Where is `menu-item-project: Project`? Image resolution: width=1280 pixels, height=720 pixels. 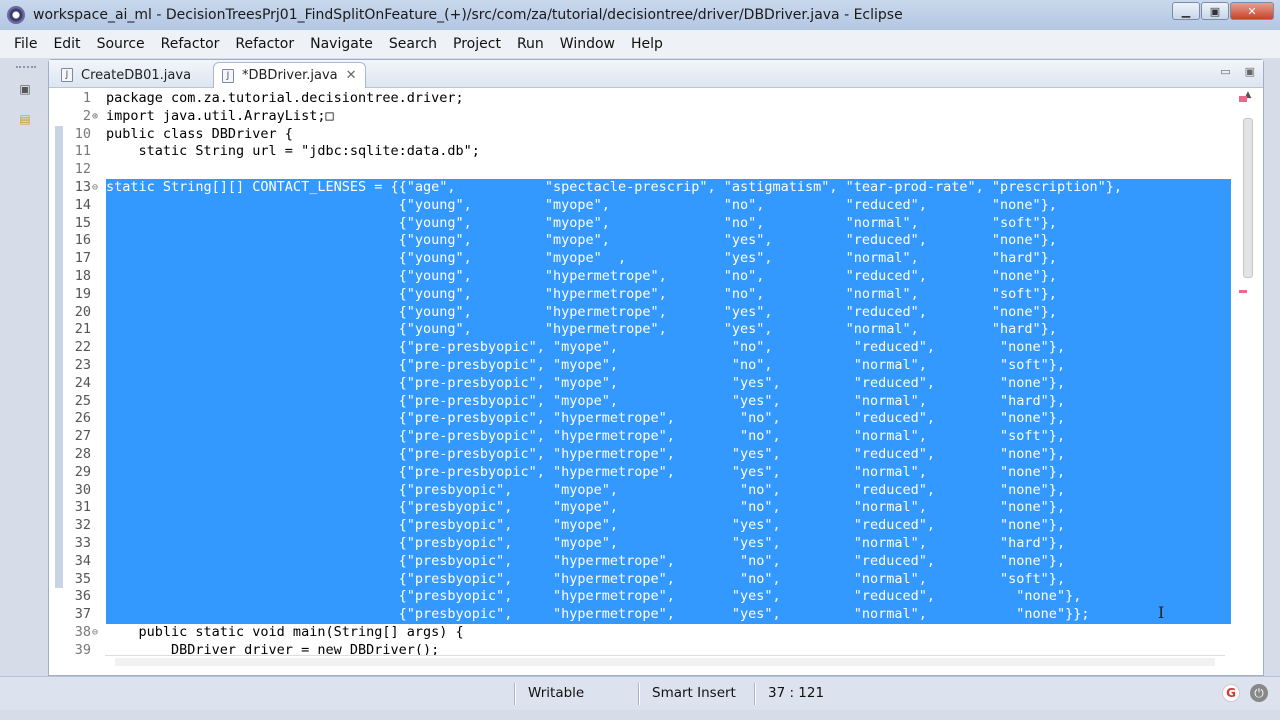 menu-item-project: Project is located at coordinates (477, 44).